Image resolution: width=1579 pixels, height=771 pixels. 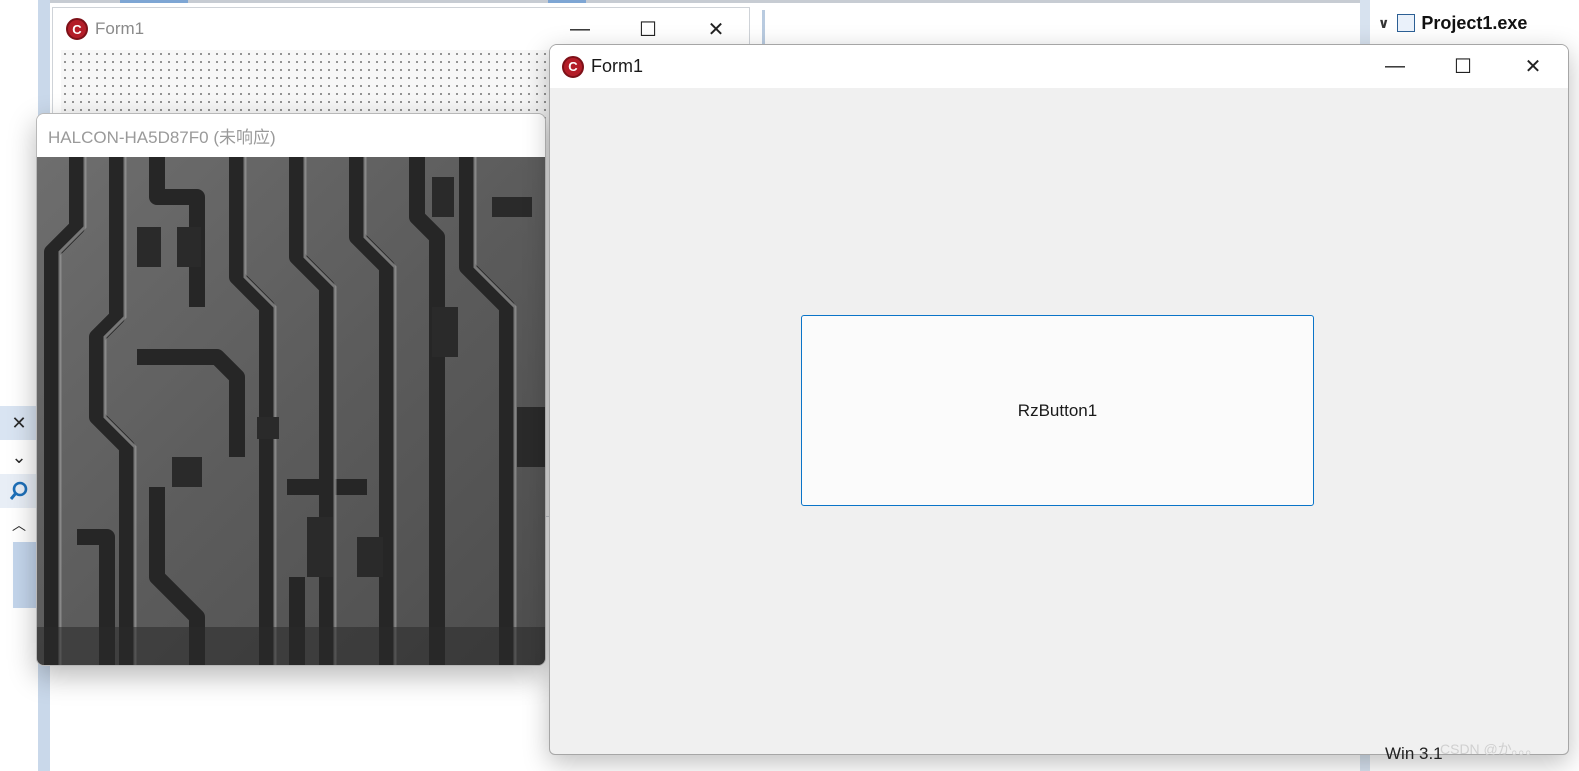 I want to click on runtime-form-titlebar: C Form1 — ☐ ✕, so click(x=1059, y=66).